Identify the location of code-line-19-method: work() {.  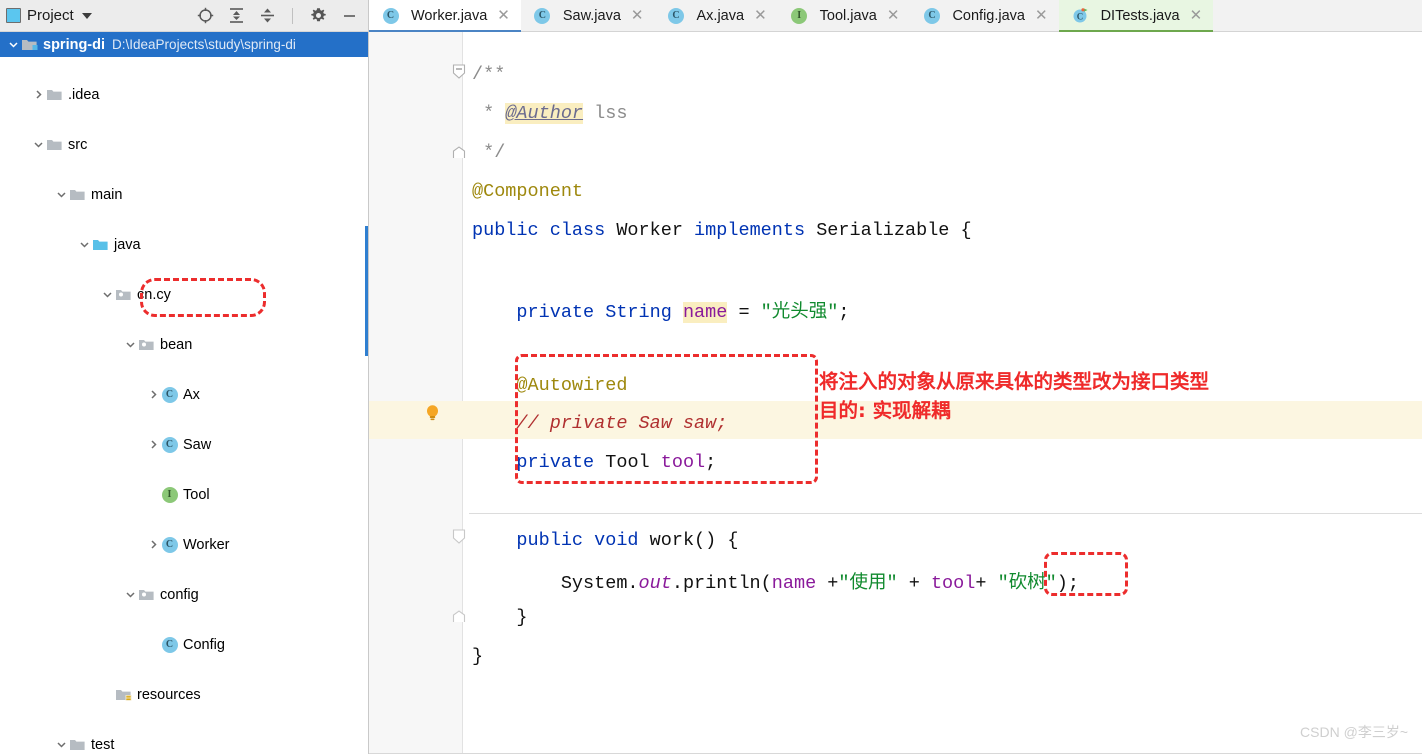
(694, 540).